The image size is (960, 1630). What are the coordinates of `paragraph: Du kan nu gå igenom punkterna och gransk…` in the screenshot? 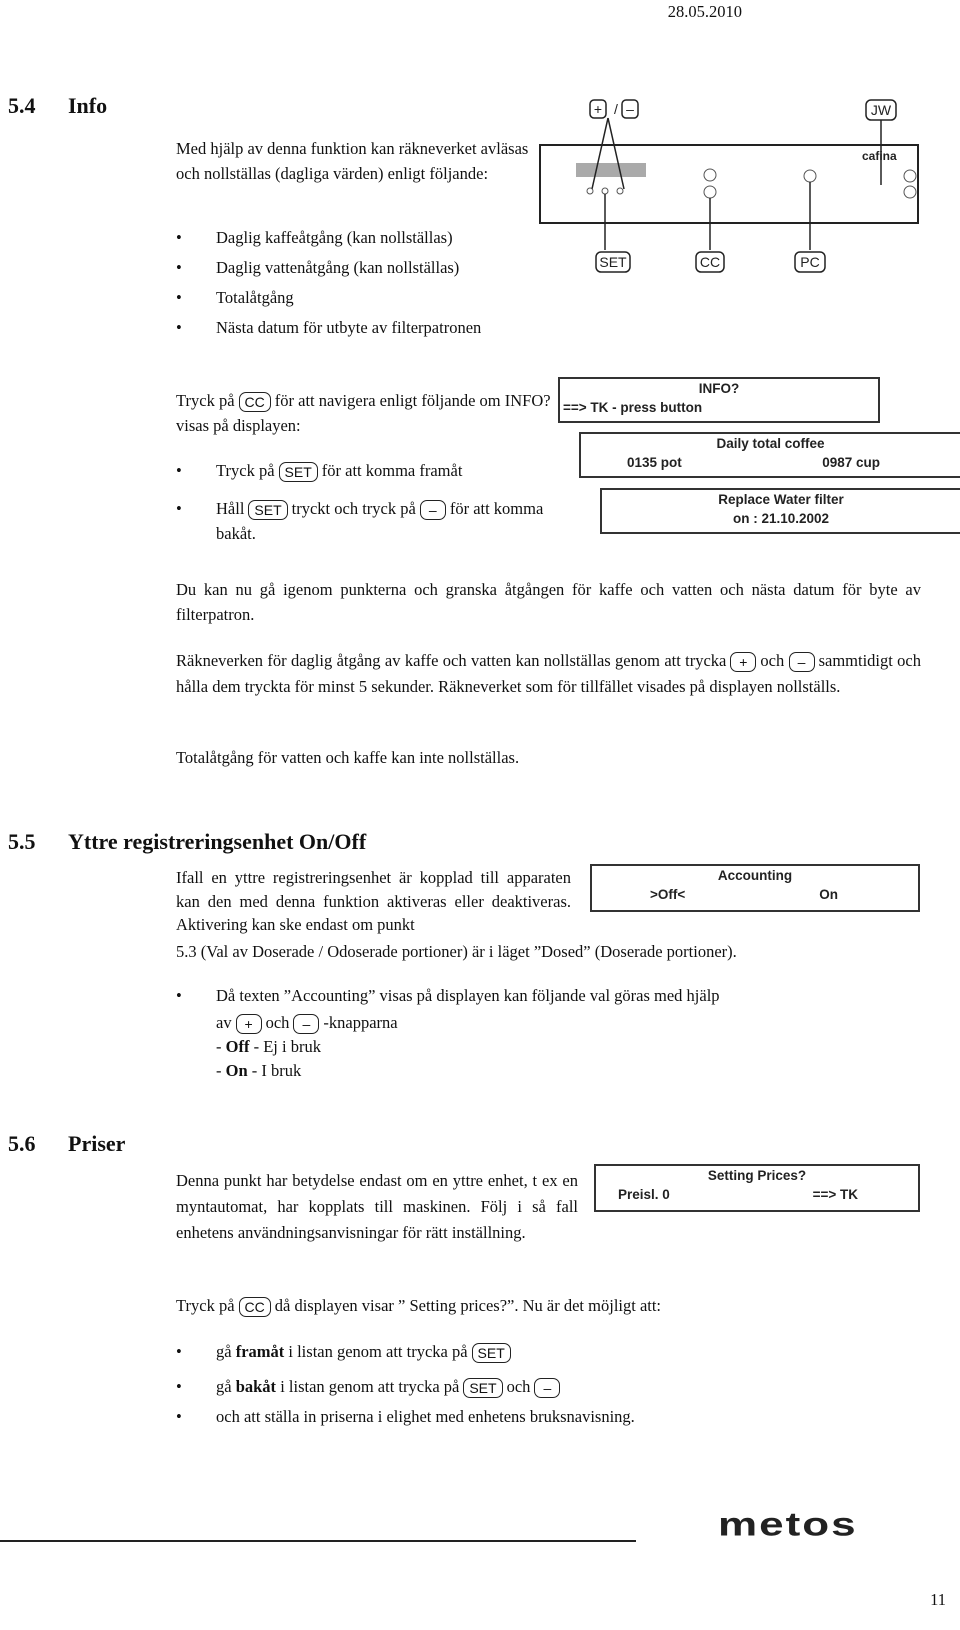 It's located at (548, 602).